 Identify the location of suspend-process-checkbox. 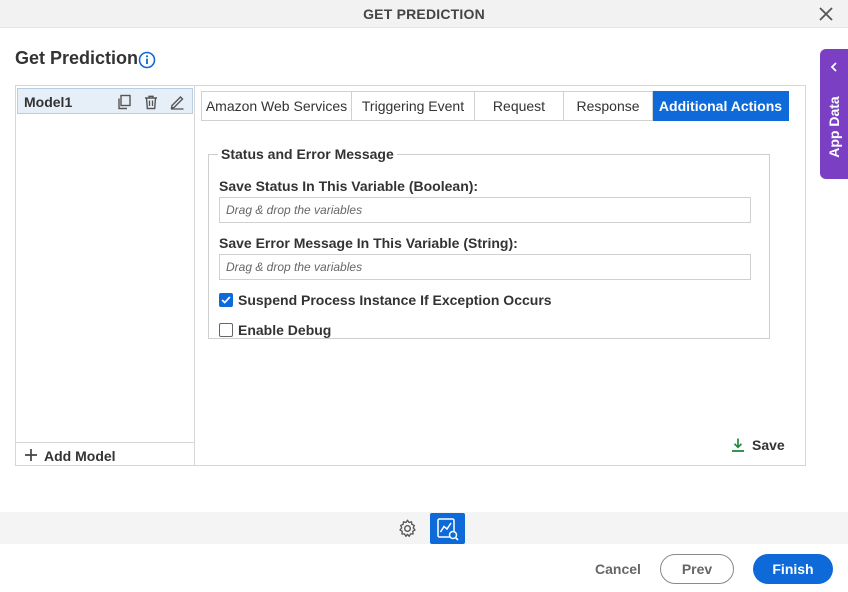
(226, 300).